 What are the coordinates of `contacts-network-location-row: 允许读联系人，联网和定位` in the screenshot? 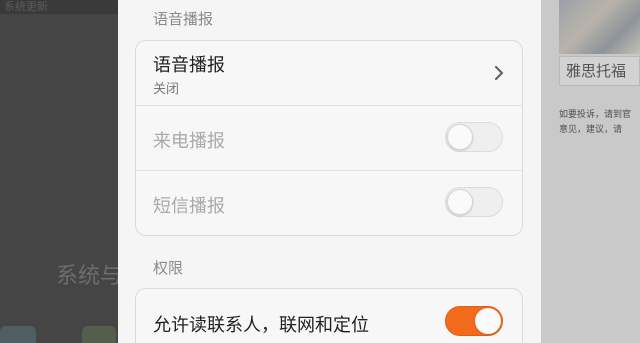 It's located at (329, 316).